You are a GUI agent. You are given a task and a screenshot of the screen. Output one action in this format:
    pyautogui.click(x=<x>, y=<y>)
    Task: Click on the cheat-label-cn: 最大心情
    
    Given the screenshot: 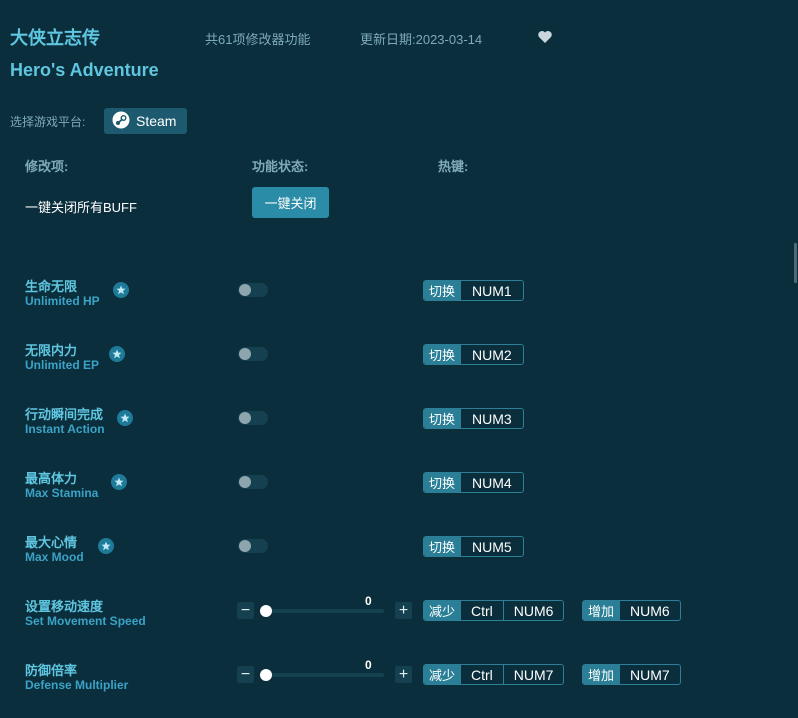 What is the action you would take?
    pyautogui.click(x=51, y=542)
    